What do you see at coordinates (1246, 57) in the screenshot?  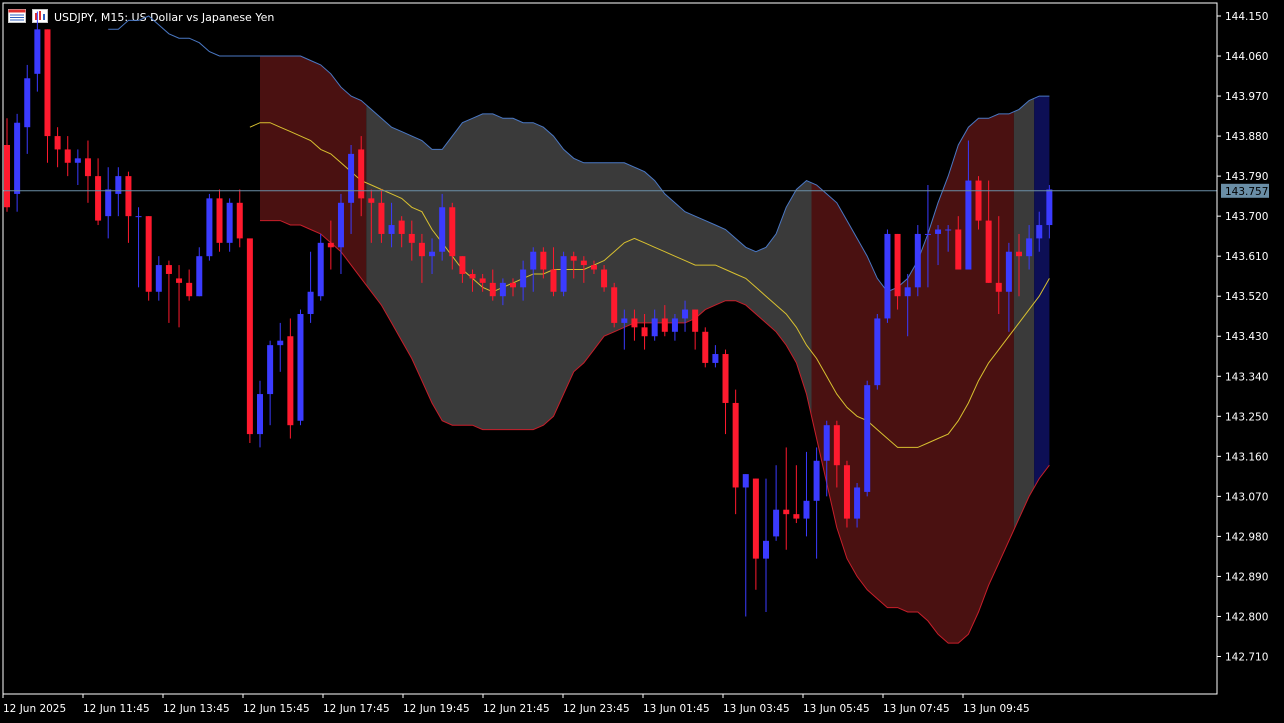 I see `y-tick-label: 144.060` at bounding box center [1246, 57].